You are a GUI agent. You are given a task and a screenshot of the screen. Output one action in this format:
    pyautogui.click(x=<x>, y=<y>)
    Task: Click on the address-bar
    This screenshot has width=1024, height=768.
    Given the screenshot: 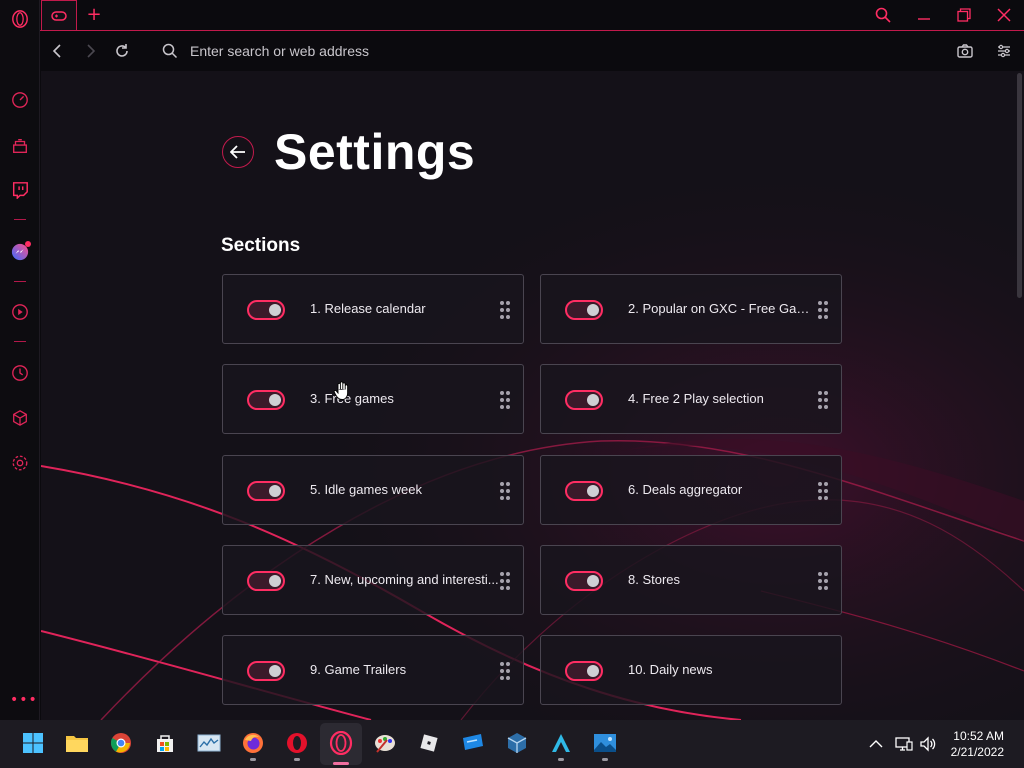 What is the action you would take?
    pyautogui.click(x=532, y=50)
    